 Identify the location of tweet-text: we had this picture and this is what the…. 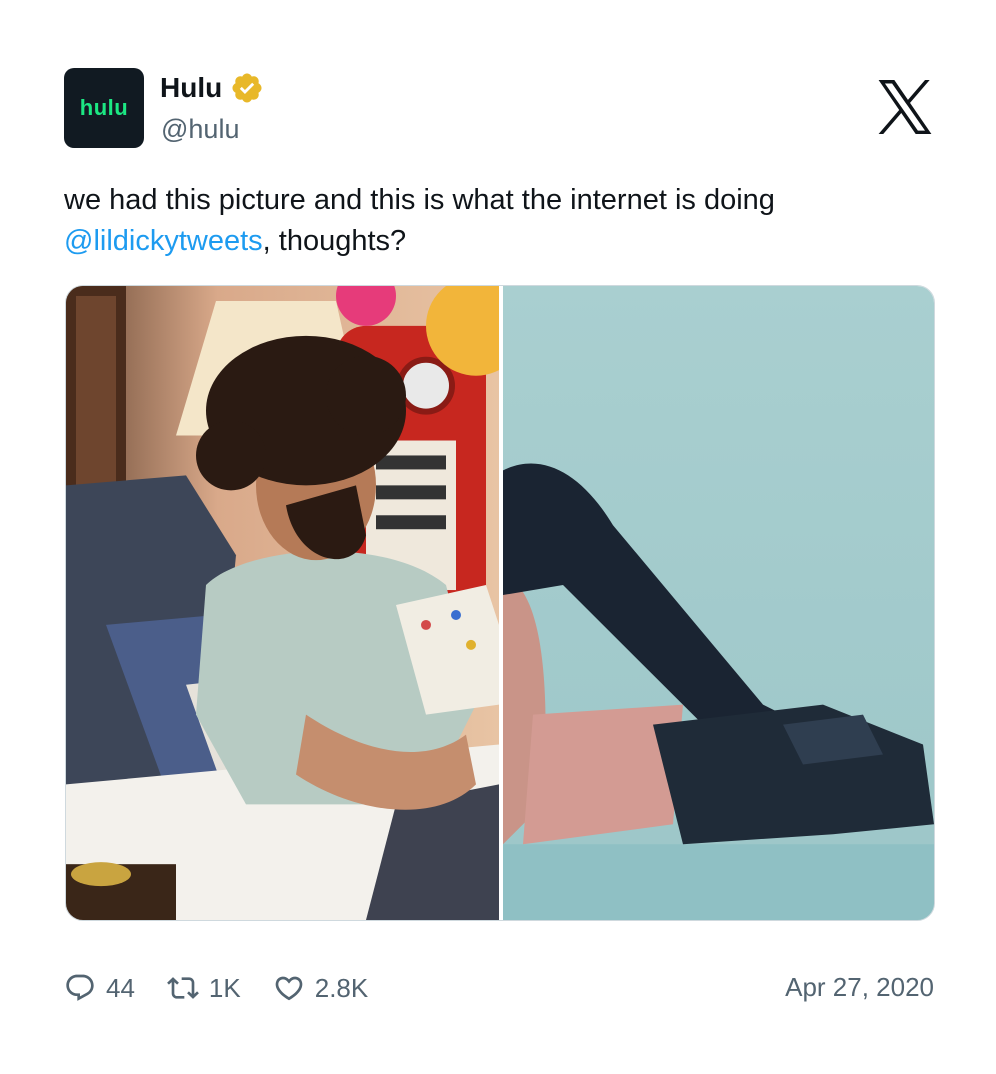
(504, 221).